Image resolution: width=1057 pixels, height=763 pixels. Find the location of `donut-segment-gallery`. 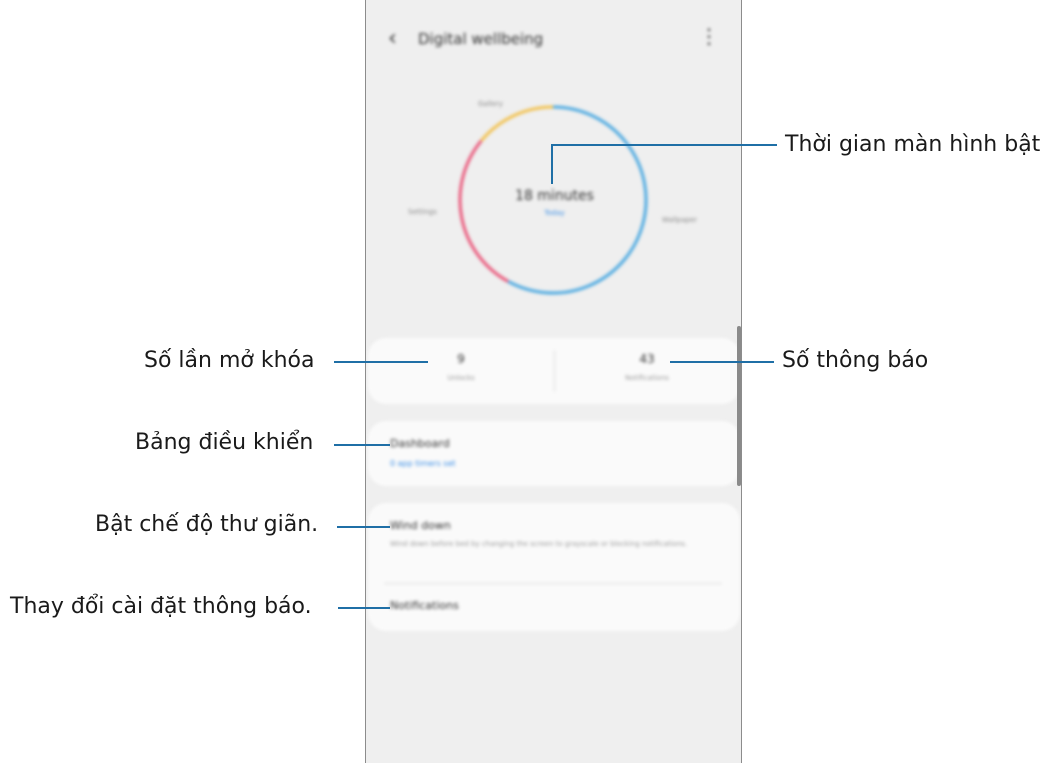

donut-segment-gallery is located at coordinates (517, 123).